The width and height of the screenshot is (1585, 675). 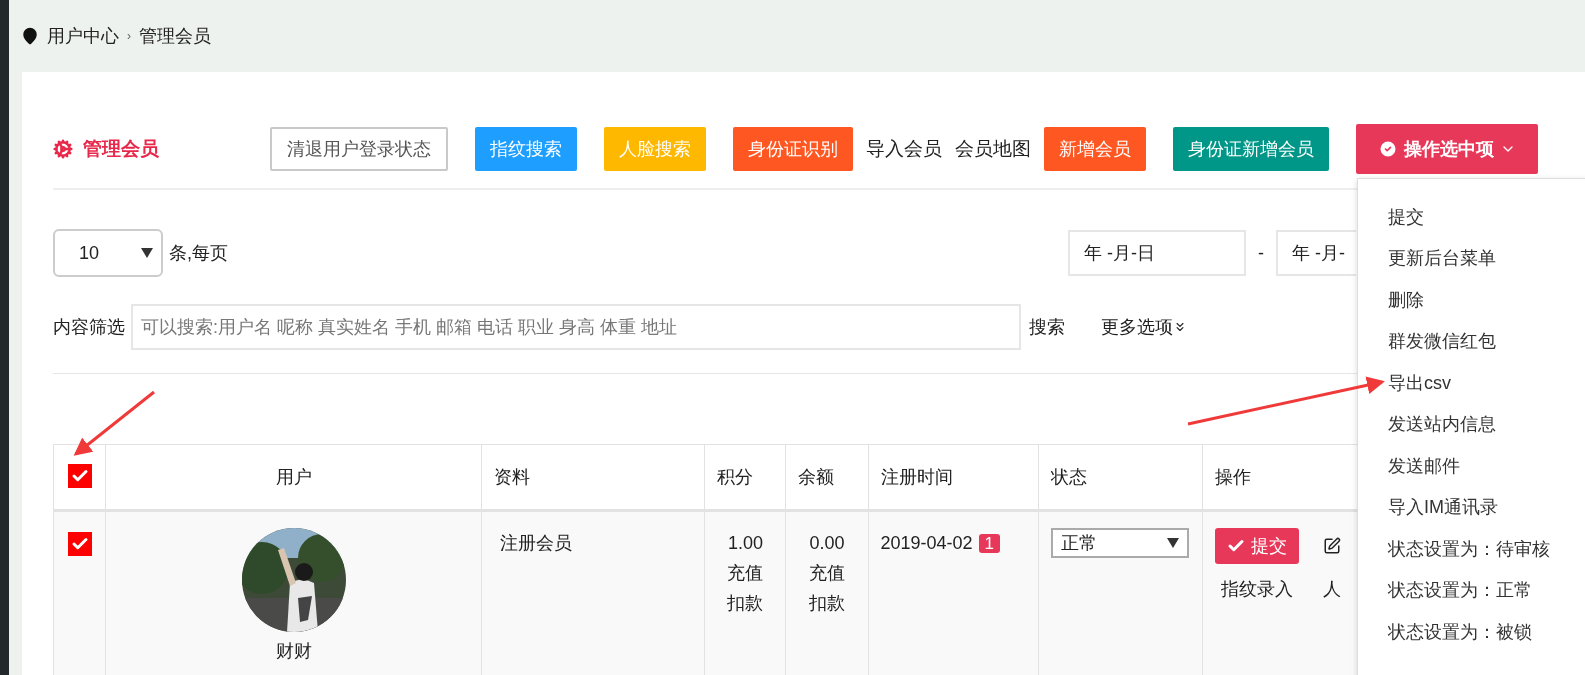 What do you see at coordinates (1471, 591) in the screenshot?
I see `menu-item: 状态设置为：正常` at bounding box center [1471, 591].